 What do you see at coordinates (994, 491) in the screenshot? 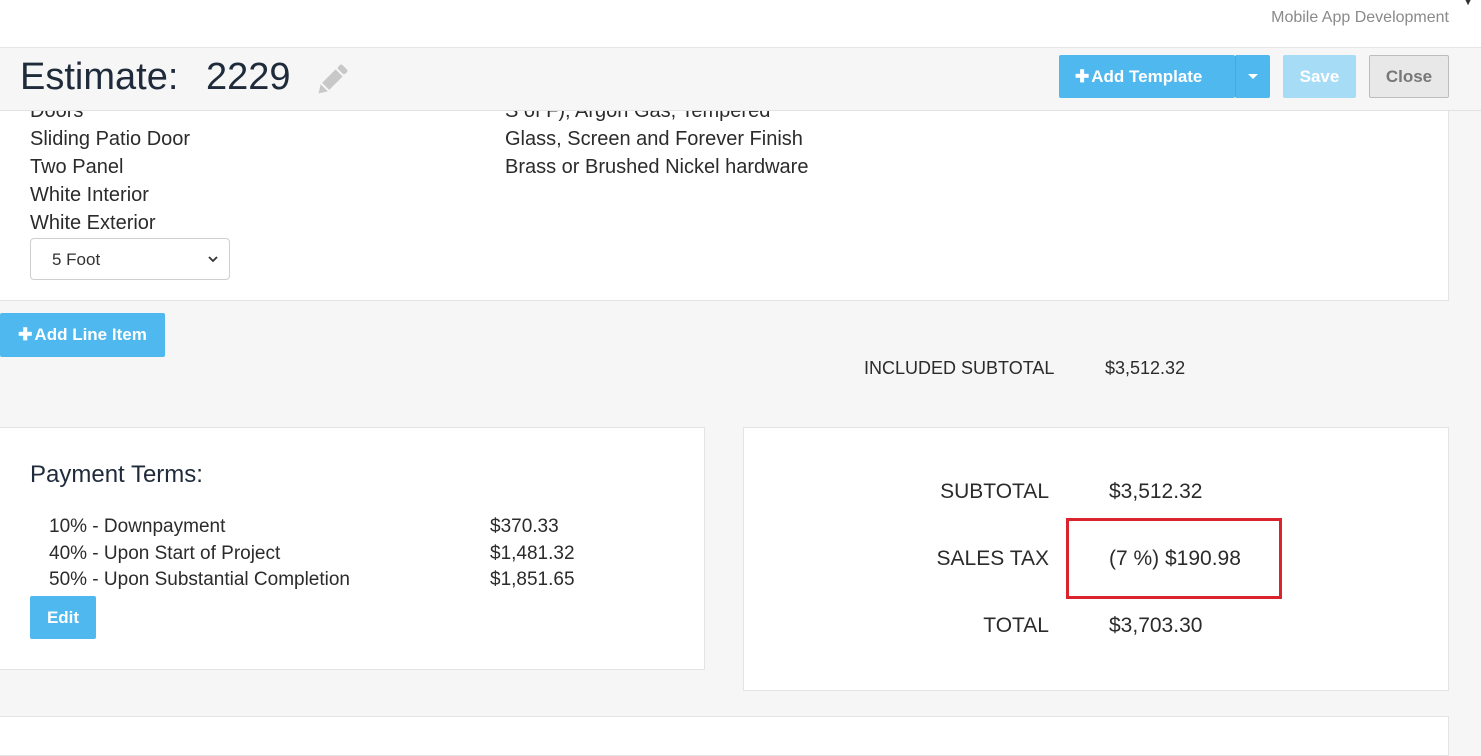
I see `subtotal-label: SUBTOTAL` at bounding box center [994, 491].